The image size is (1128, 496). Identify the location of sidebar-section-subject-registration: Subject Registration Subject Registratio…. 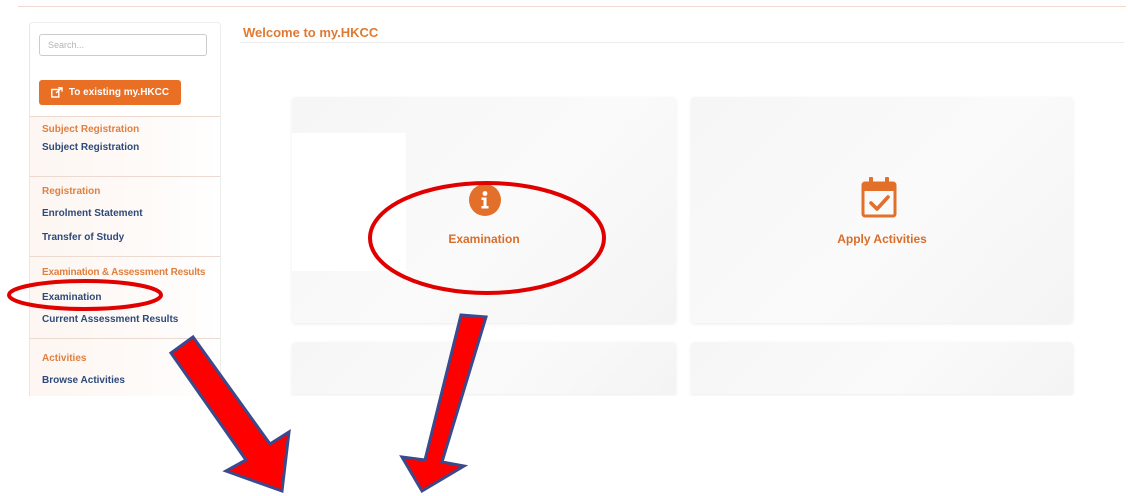
(125, 146).